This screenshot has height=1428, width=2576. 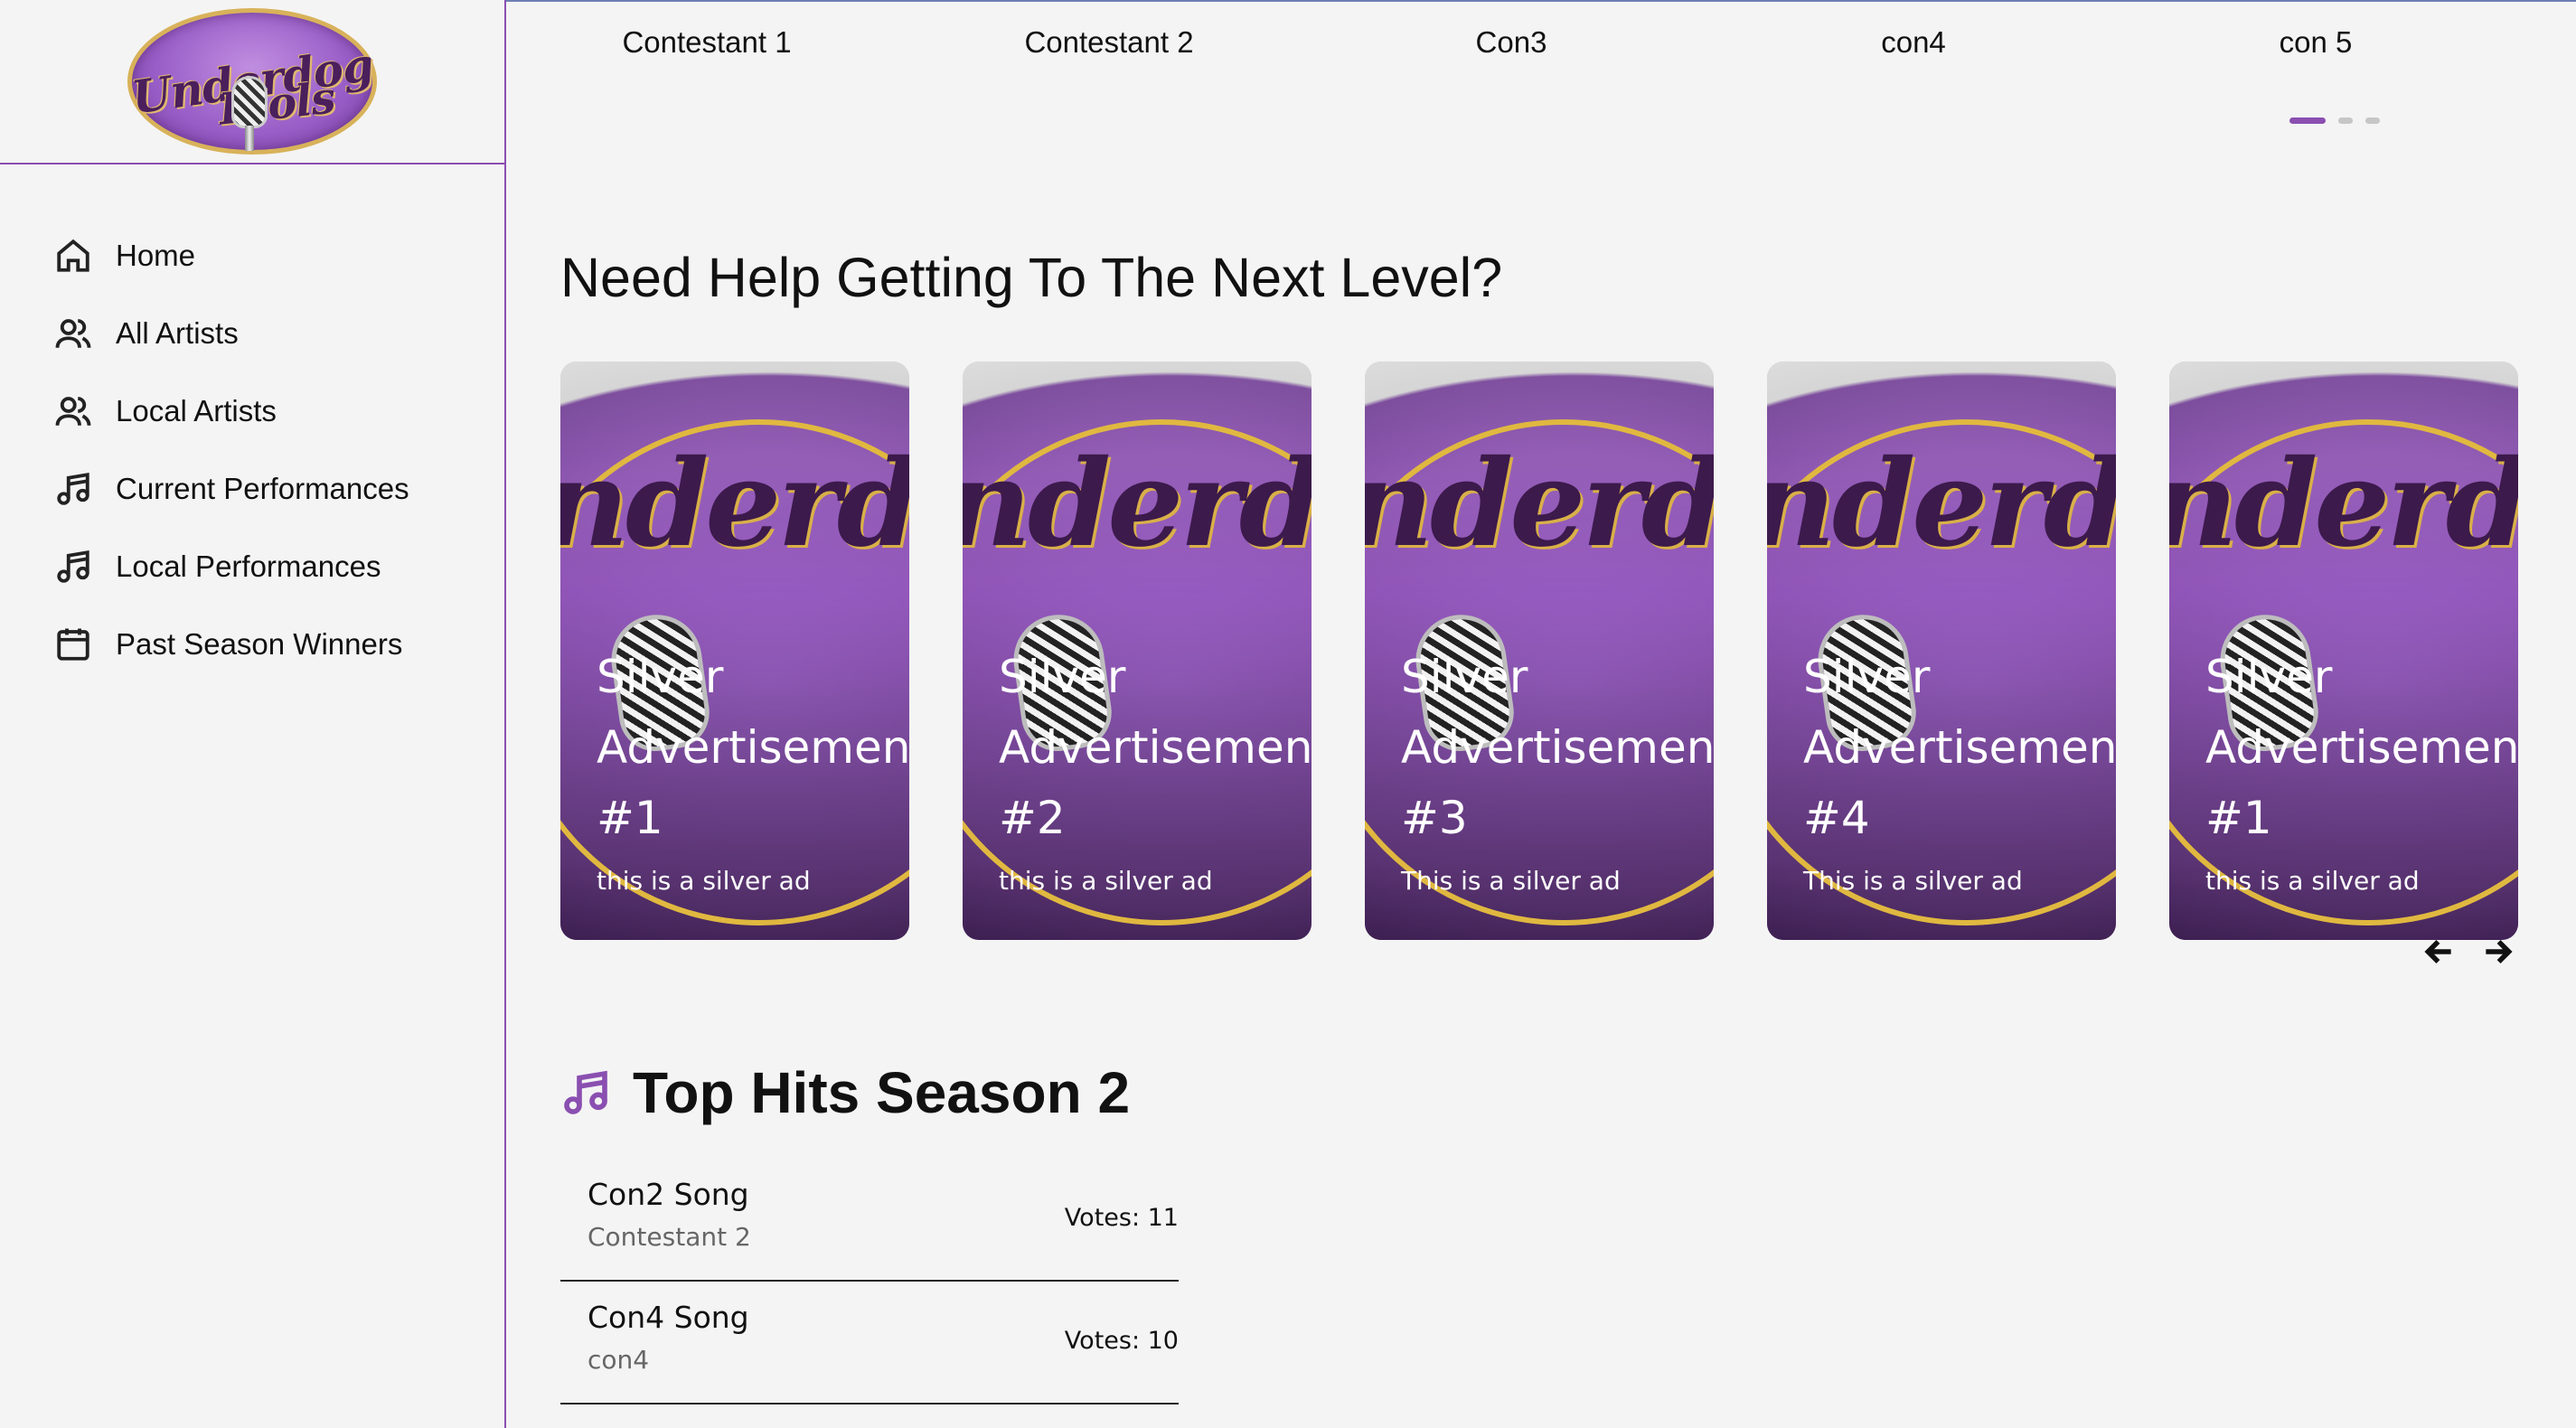 I want to click on vote-count: Votes: 11, so click(x=1122, y=1218).